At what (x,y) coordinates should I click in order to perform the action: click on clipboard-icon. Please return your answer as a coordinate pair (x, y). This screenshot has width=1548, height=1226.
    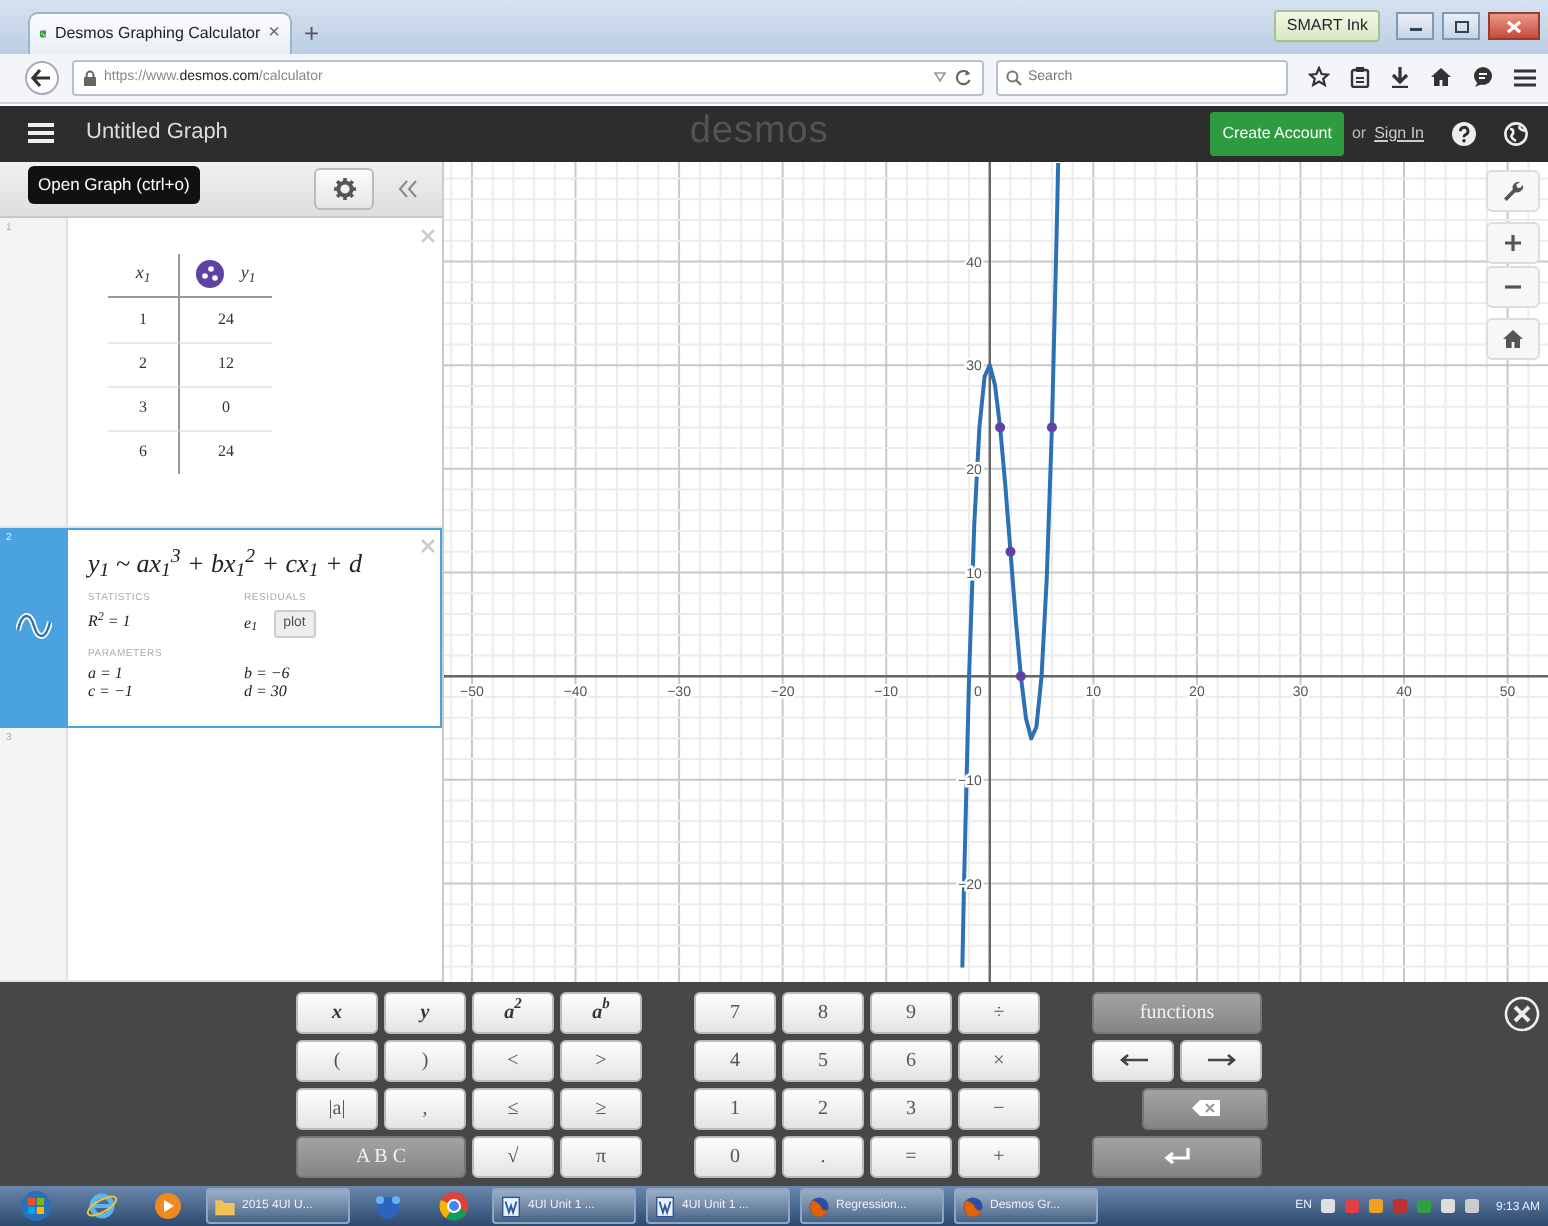
    Looking at the image, I should click on (1360, 77).